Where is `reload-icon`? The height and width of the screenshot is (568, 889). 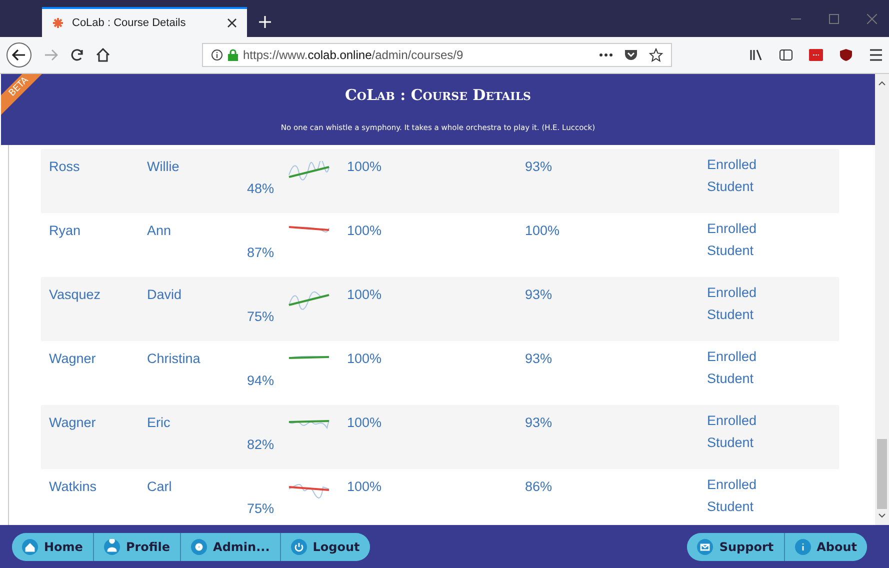
reload-icon is located at coordinates (77, 55).